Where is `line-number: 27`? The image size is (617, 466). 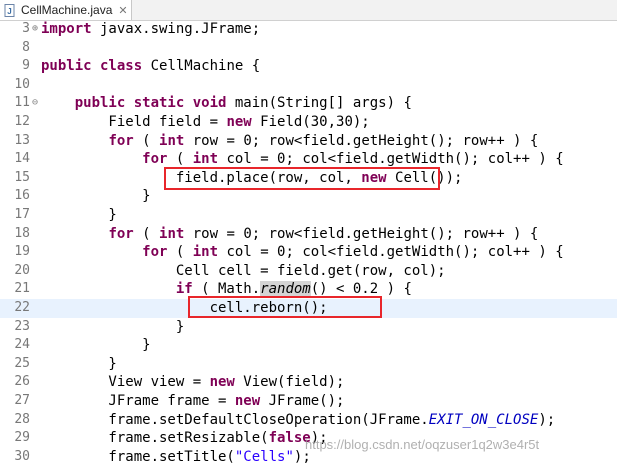
line-number: 27 is located at coordinates (22, 400).